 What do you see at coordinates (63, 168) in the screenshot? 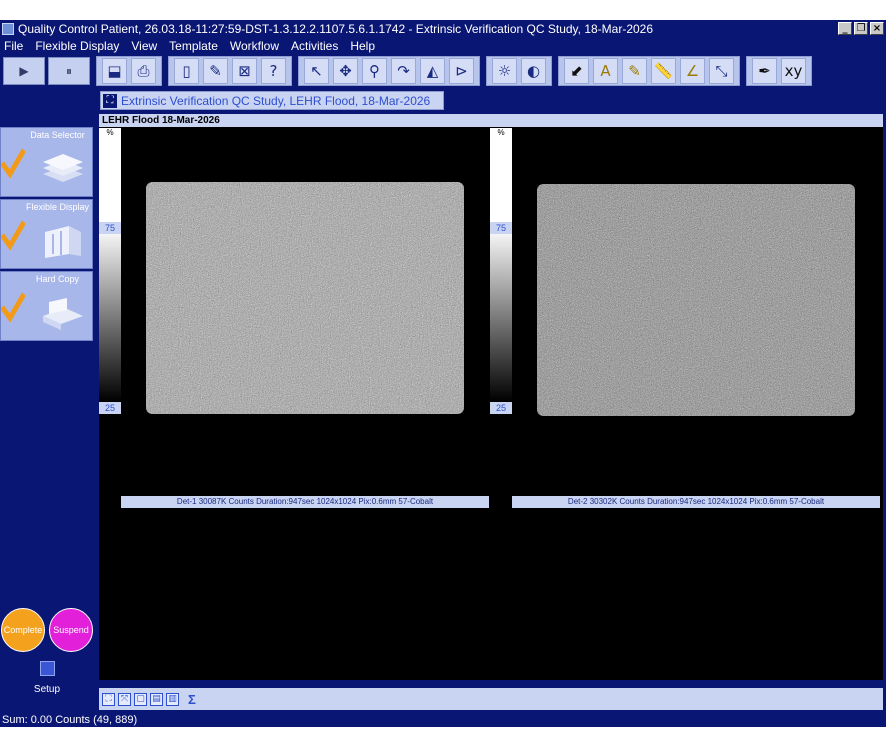
I see `layers-icon` at bounding box center [63, 168].